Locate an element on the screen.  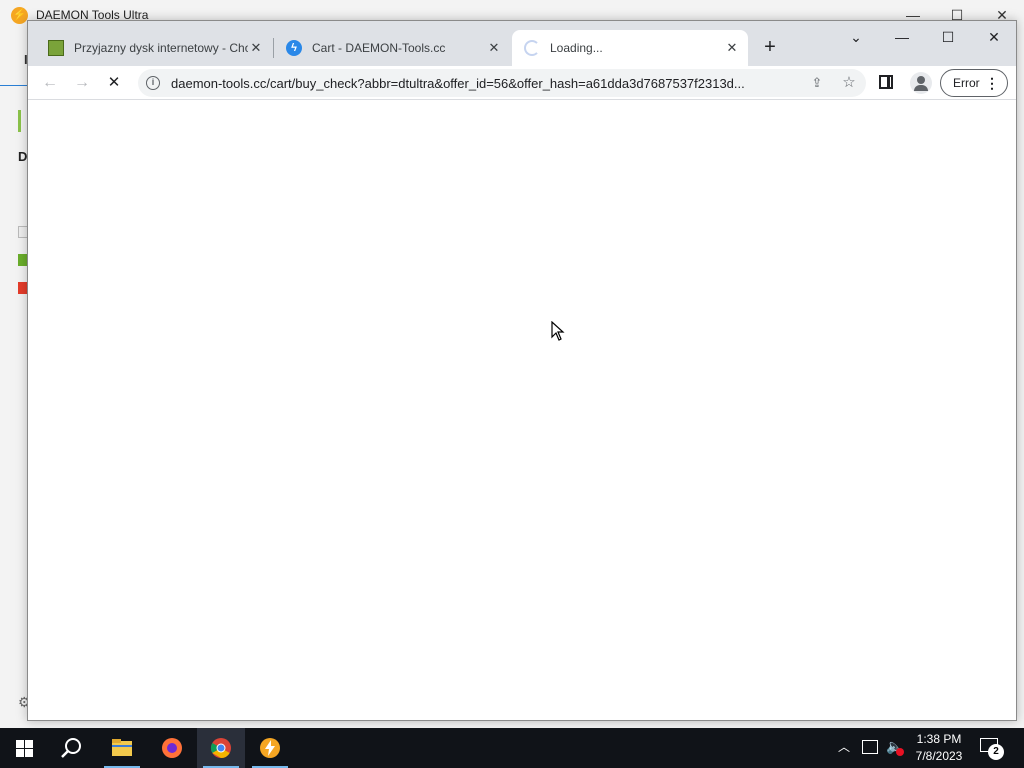
browser-maximize-icon: ☐ is located at coordinates (948, 37).